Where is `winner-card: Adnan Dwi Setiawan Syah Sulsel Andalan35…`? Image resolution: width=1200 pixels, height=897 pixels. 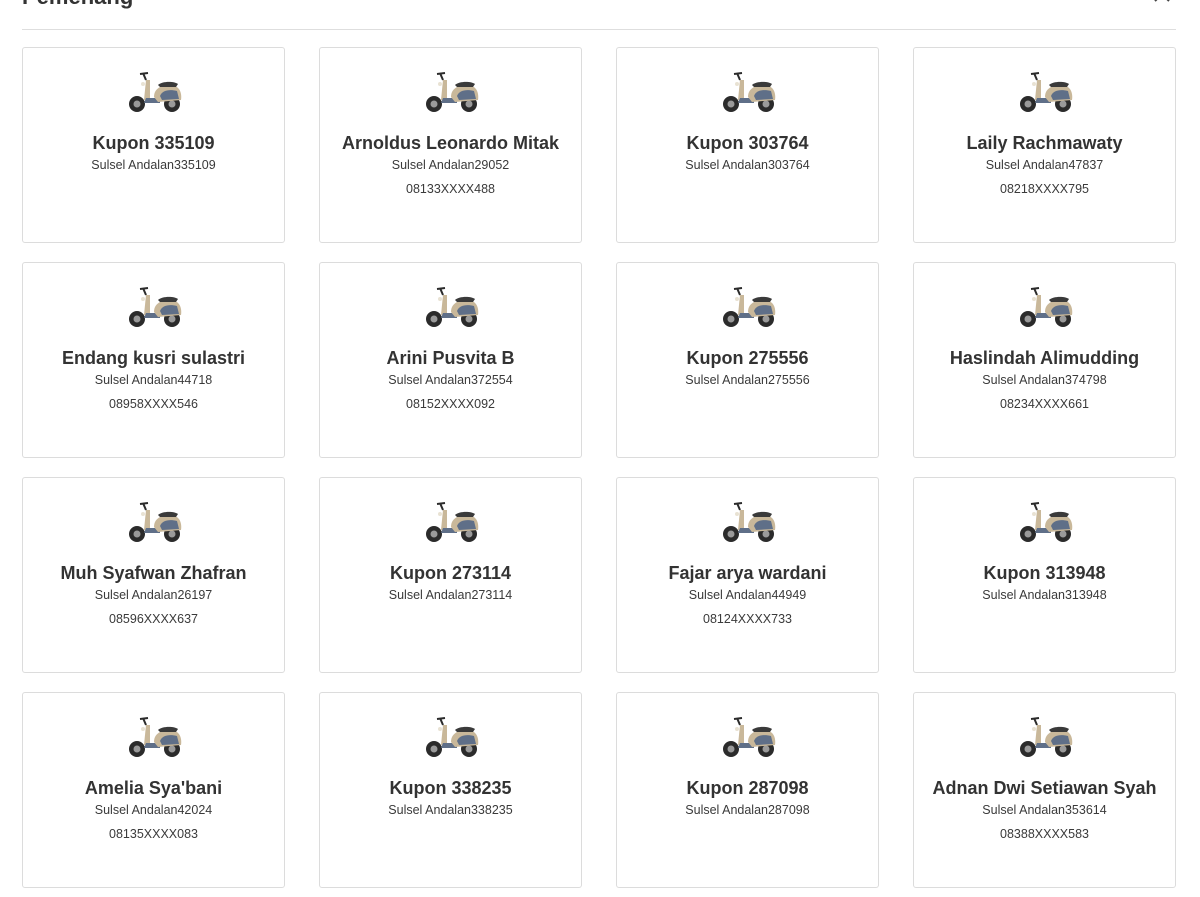
winner-card: Adnan Dwi Setiawan Syah Sulsel Andalan35… is located at coordinates (1044, 790).